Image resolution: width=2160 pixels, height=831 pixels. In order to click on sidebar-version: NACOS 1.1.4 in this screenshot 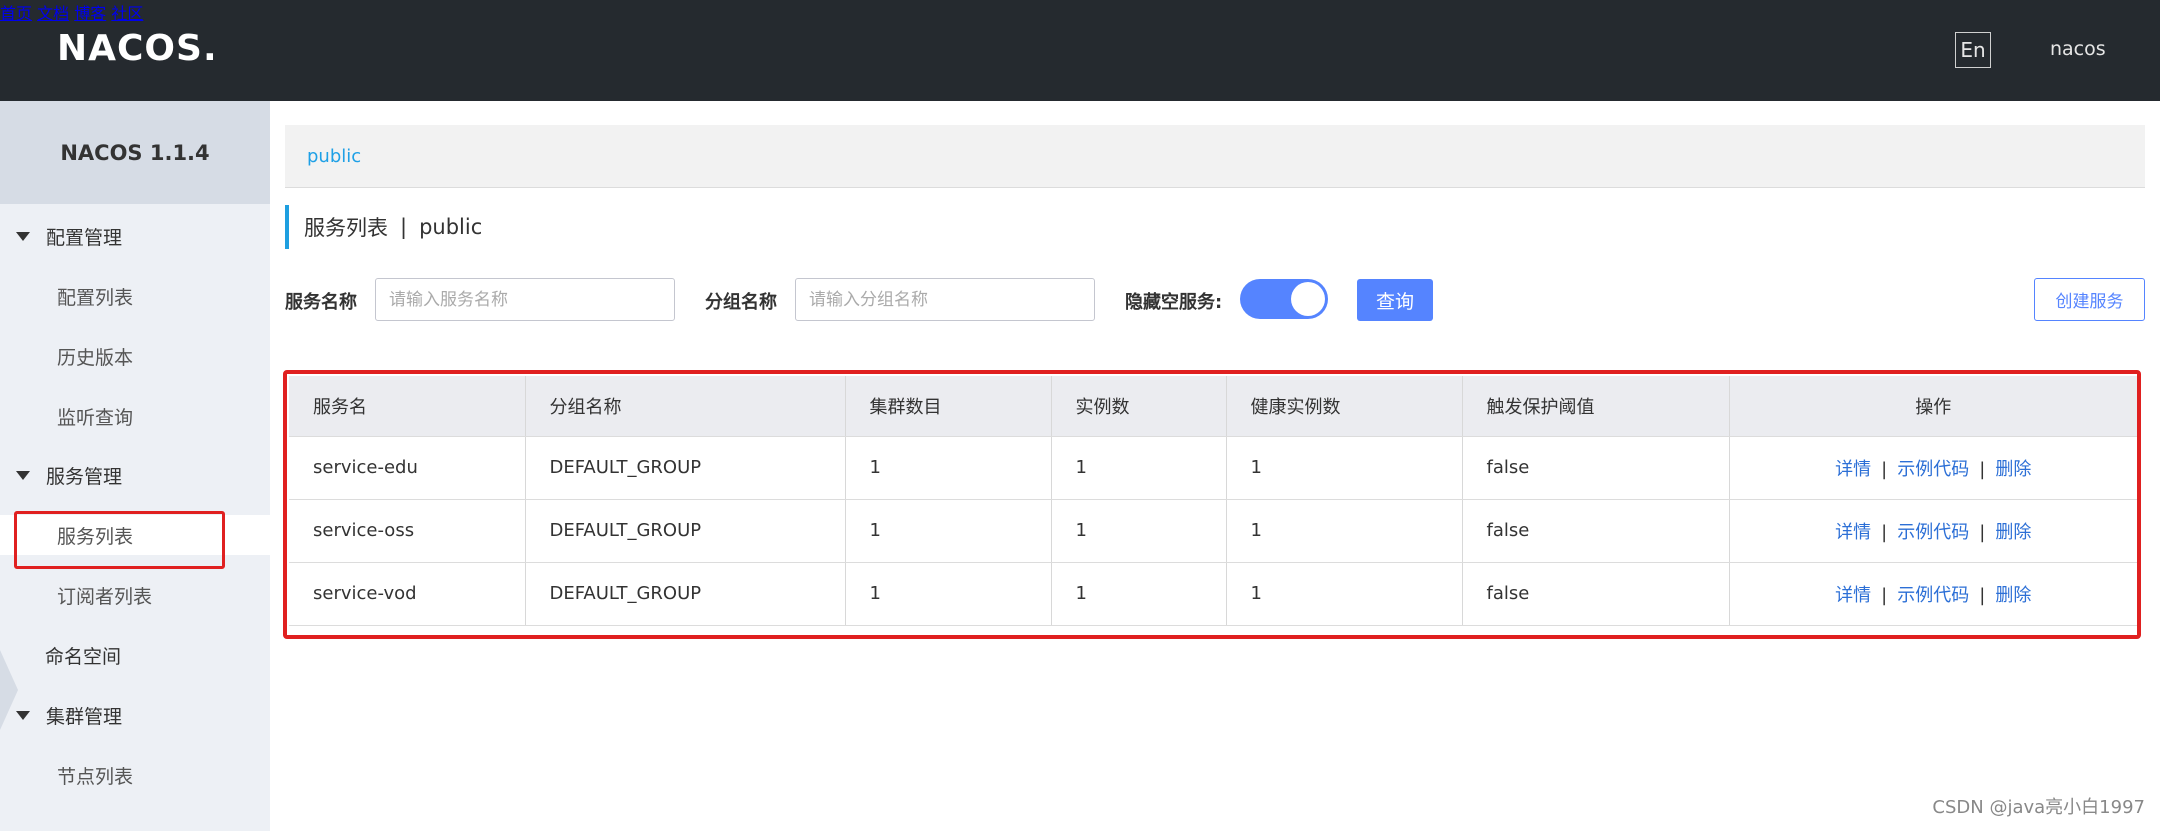, I will do `click(135, 152)`.